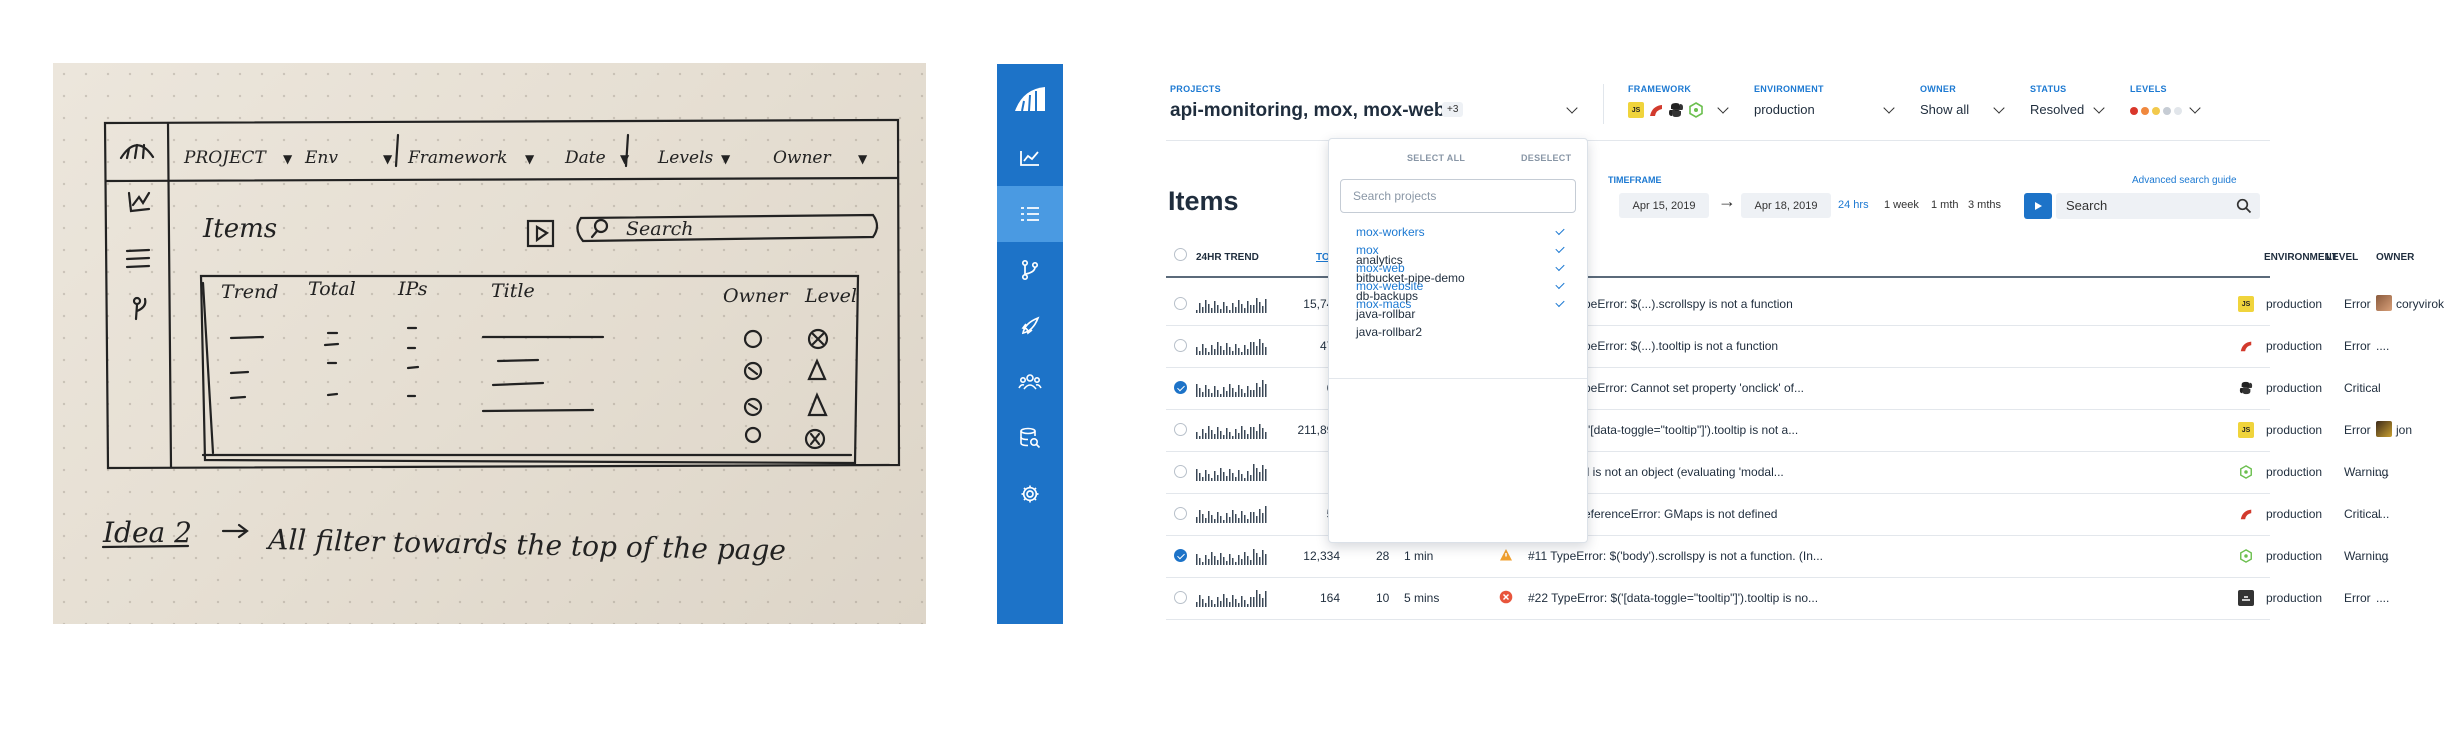 This screenshot has height=734, width=2449. I want to click on error-icon, so click(1506, 597).